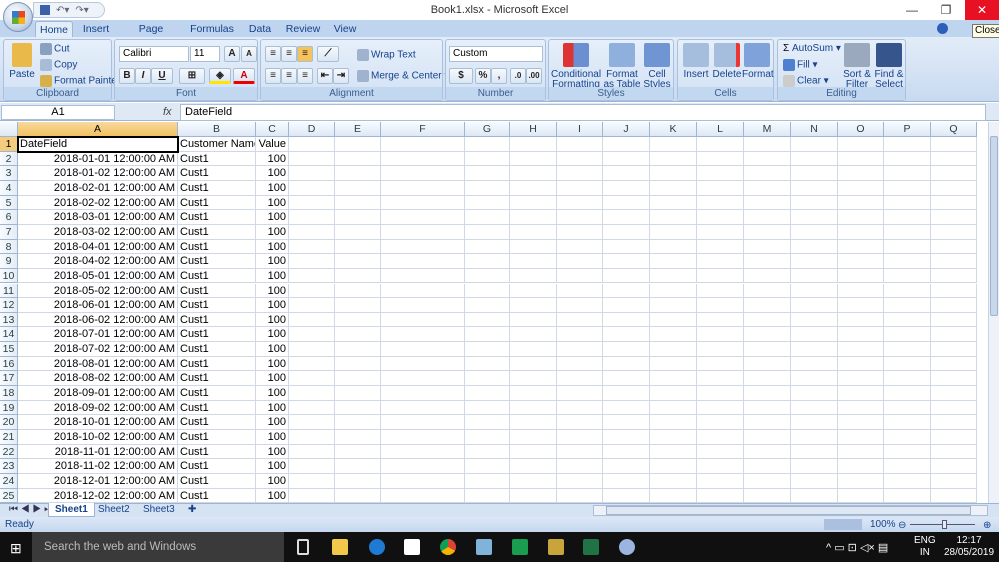  What do you see at coordinates (98, 364) in the screenshot?
I see `cell: 2018-08-01 12:00:00 AM` at bounding box center [98, 364].